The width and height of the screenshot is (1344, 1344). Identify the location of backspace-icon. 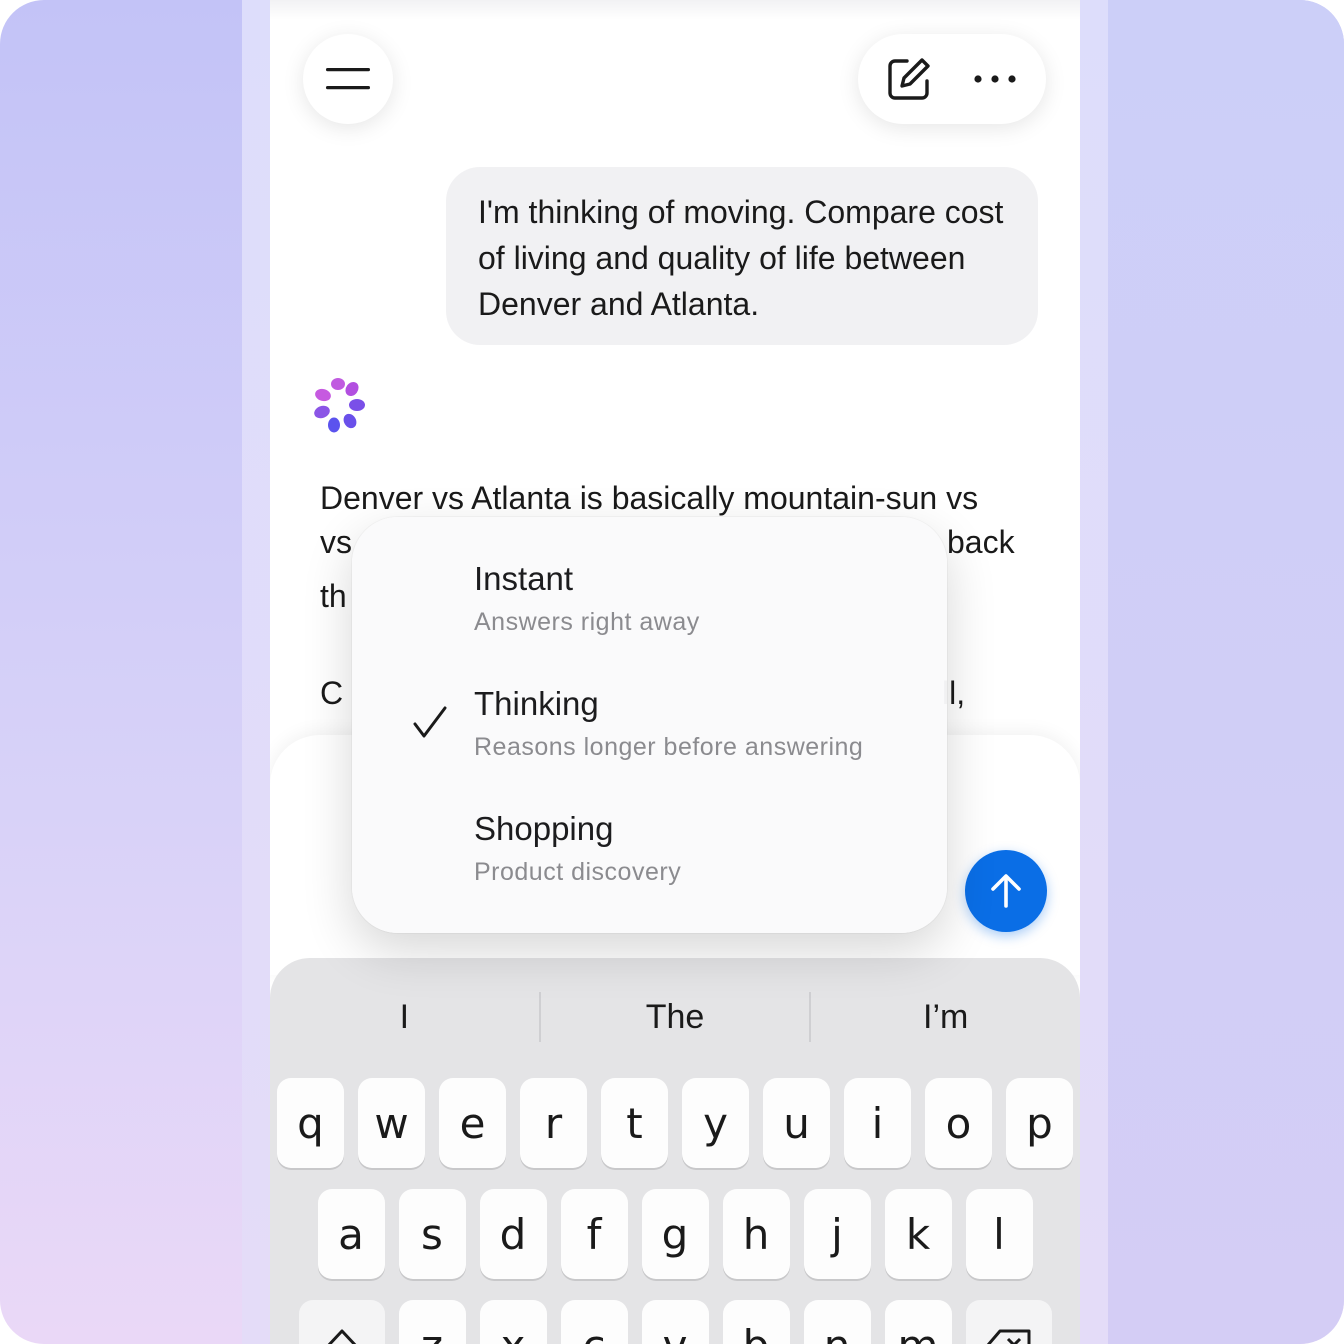
(1008, 1336).